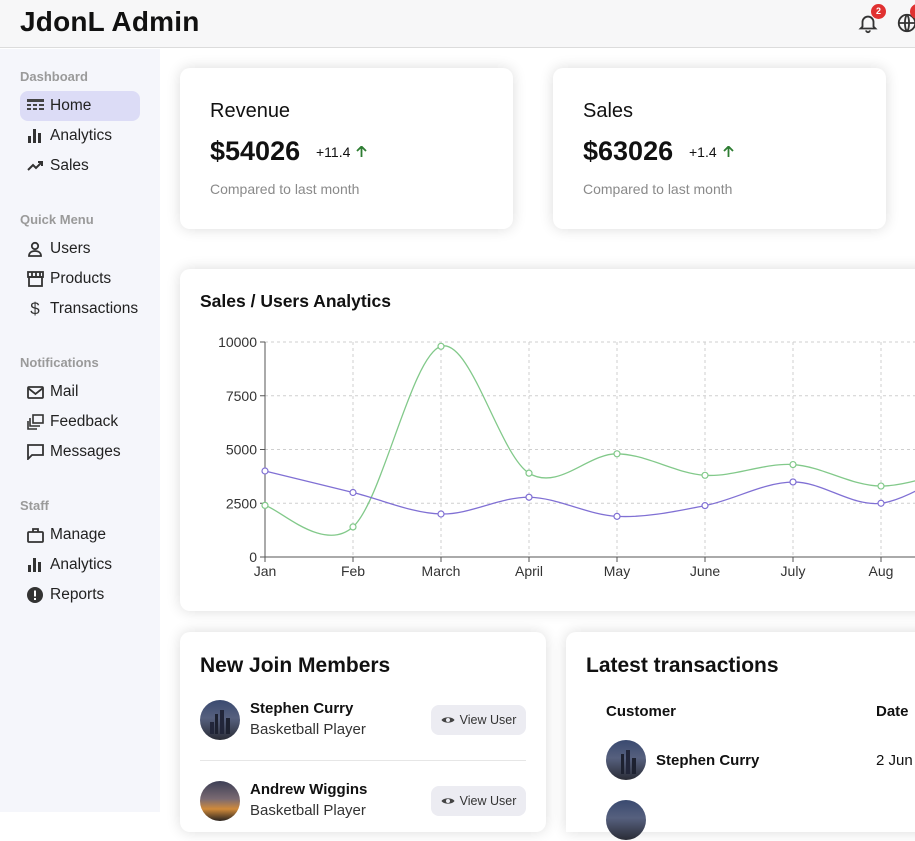 The image size is (915, 841). Describe the element at coordinates (878, 11) in the screenshot. I see `notifications-badge: 2` at that location.